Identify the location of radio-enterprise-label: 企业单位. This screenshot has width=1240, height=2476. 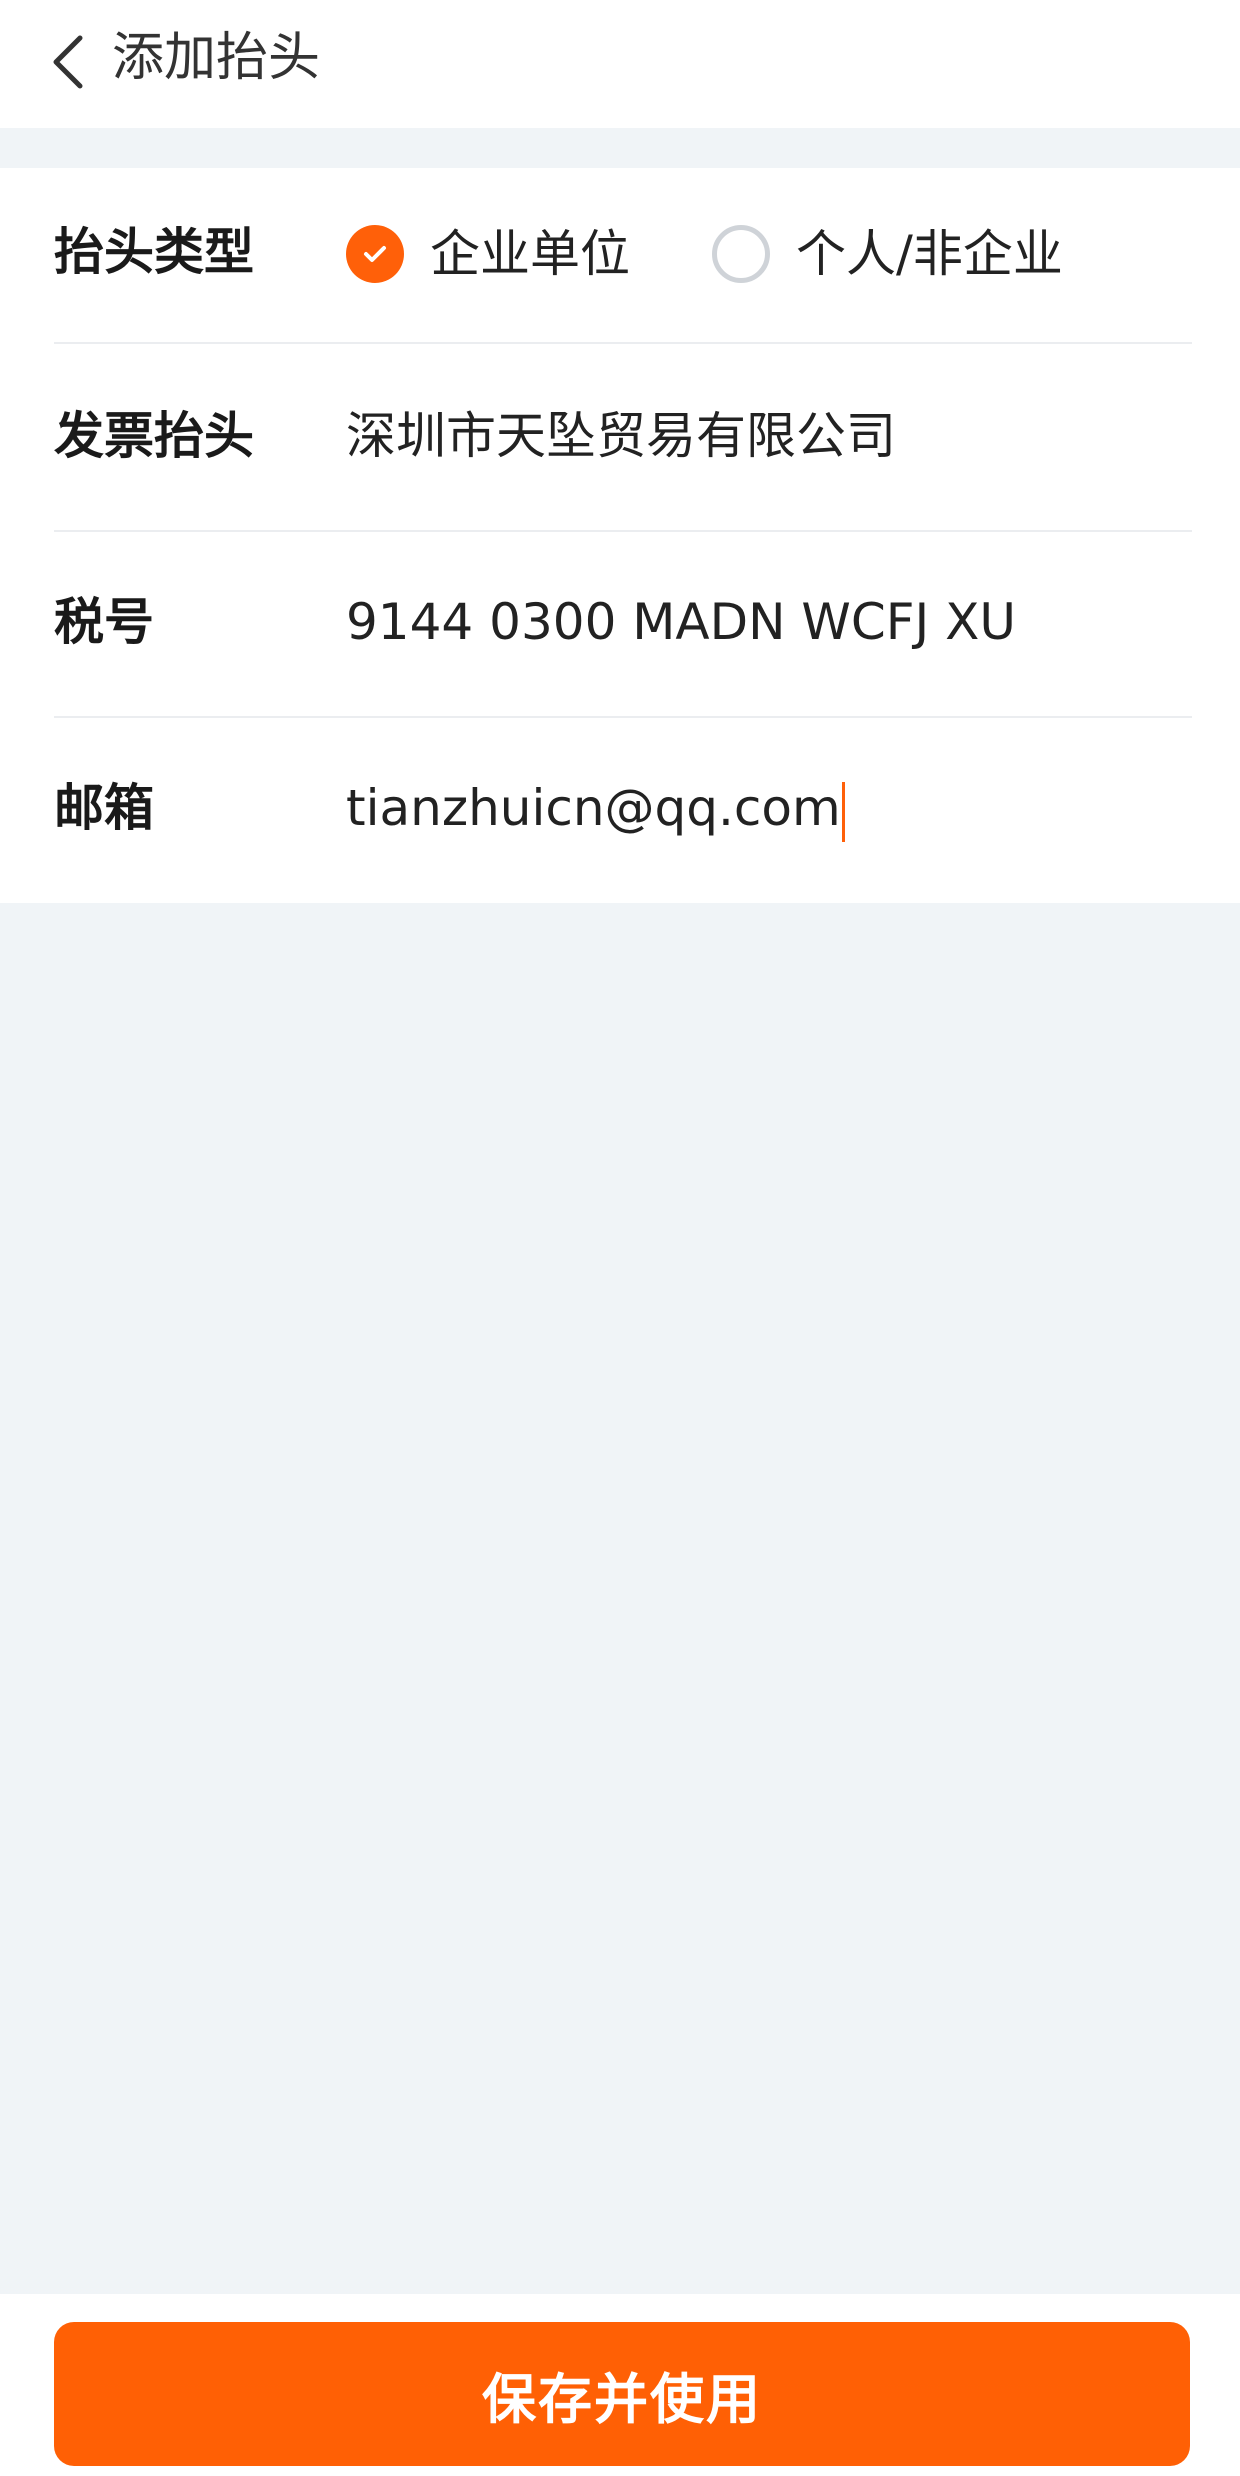
(530, 254).